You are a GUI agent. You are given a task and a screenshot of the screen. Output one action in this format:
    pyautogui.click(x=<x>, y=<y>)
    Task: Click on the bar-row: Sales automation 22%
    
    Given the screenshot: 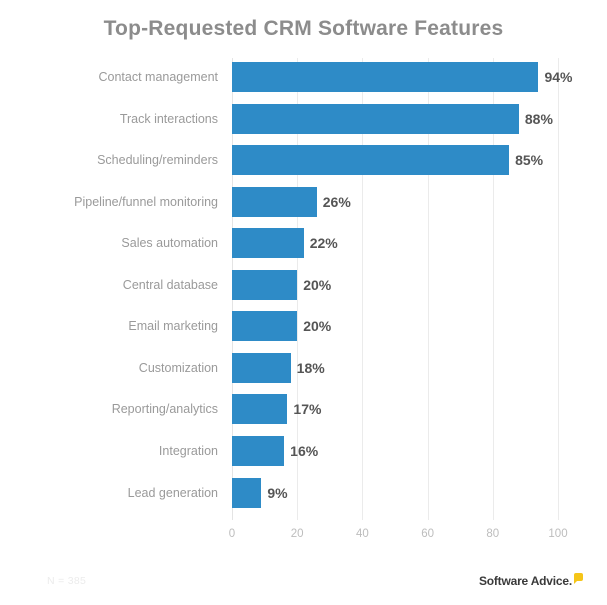 What is the action you would take?
    pyautogui.click(x=303, y=243)
    